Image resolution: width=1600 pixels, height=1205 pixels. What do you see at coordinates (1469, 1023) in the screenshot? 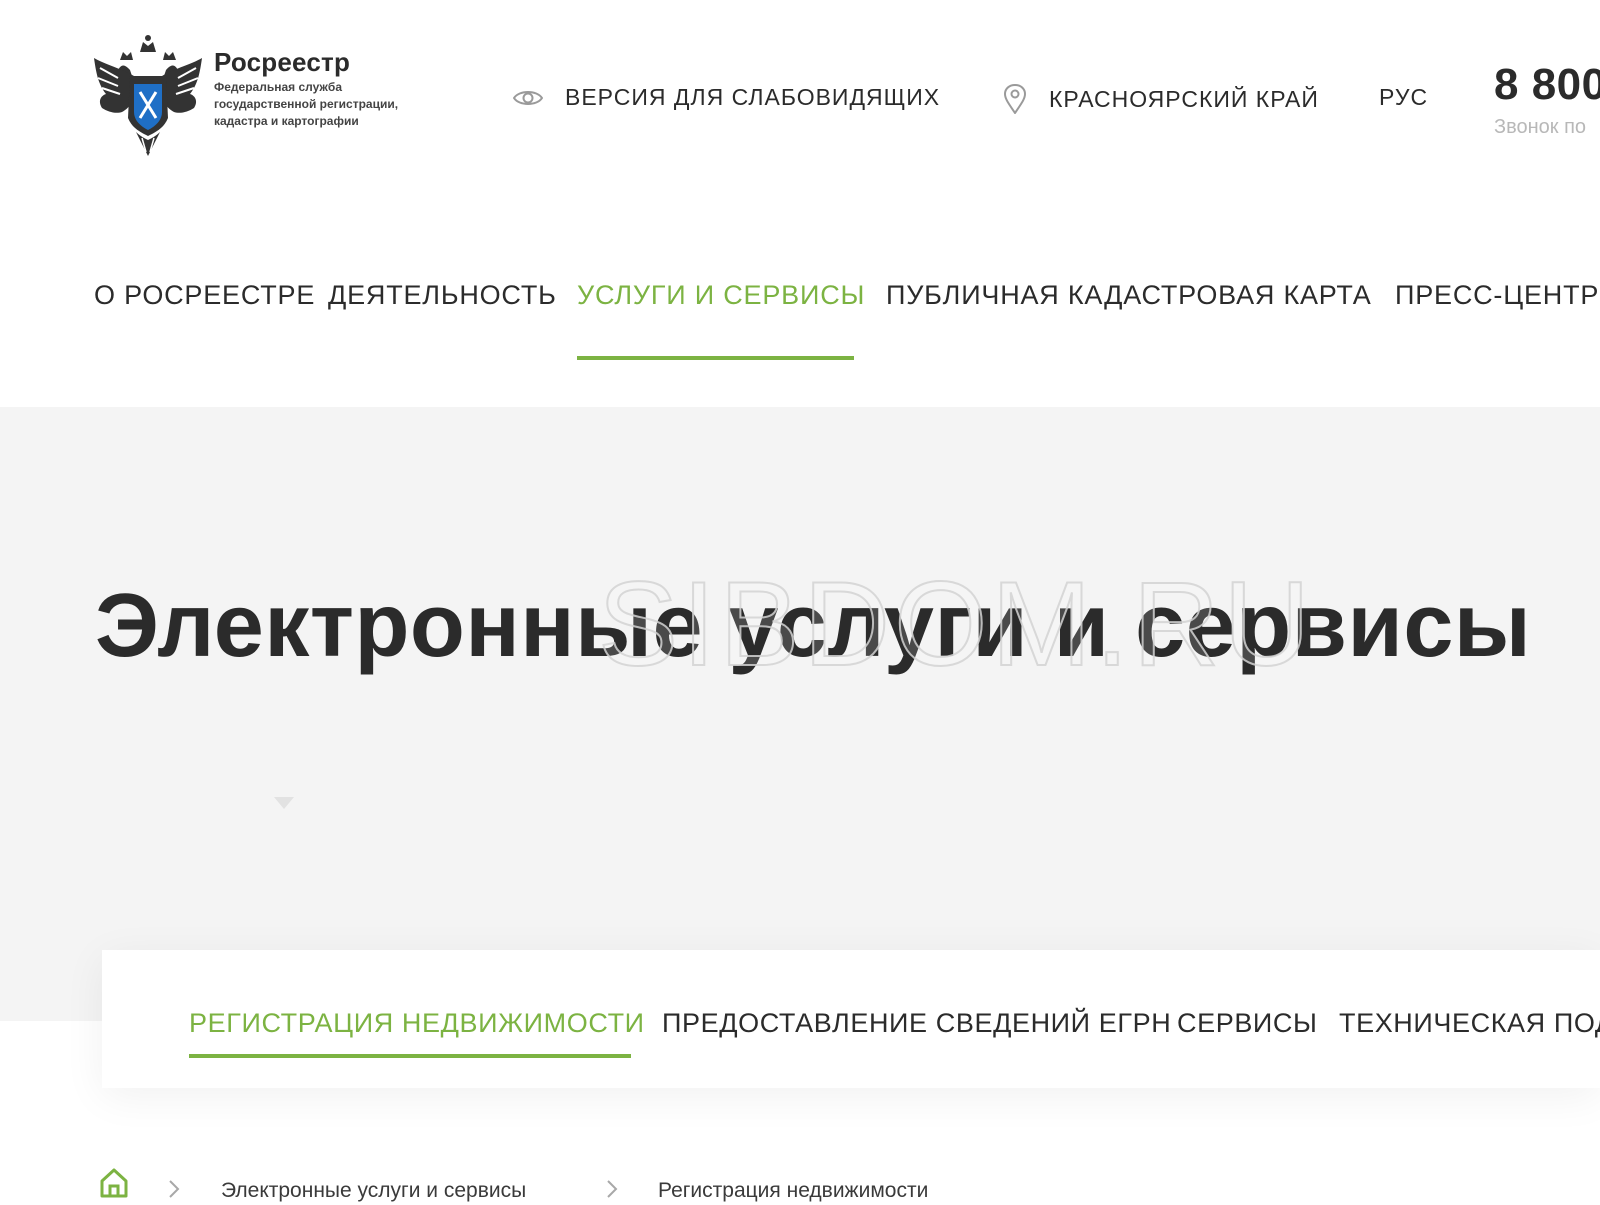
I see `tab-tech-support: ТЕХНИЧЕСКАЯ ПОД` at bounding box center [1469, 1023].